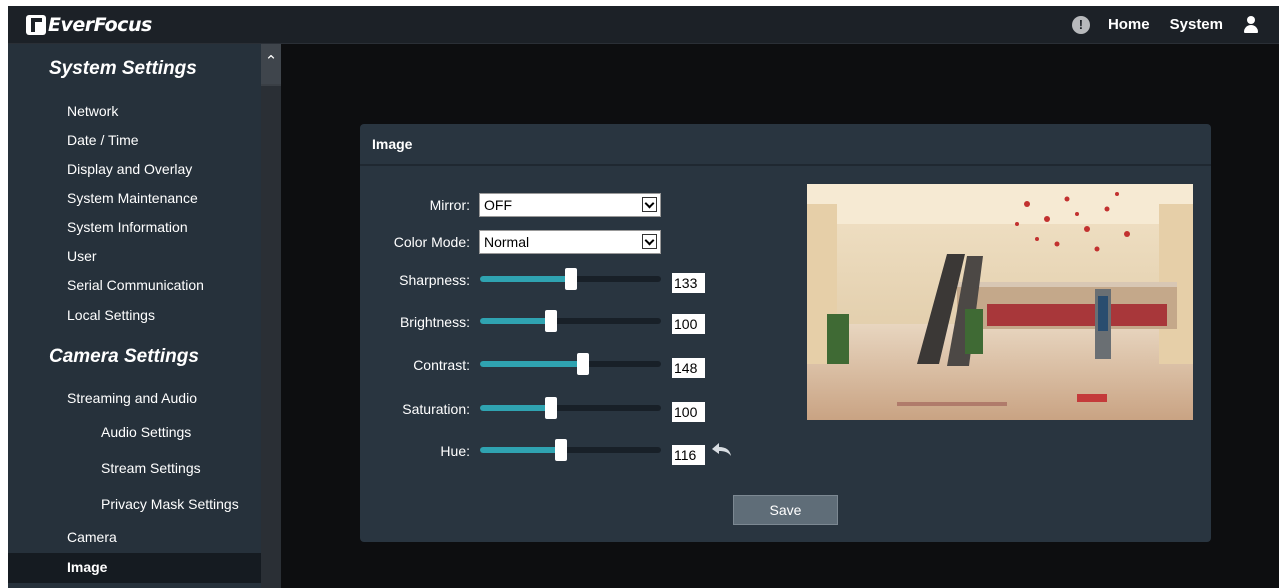 The image size is (1279, 588). I want to click on sidebar-item-stream-settings: Stream Settings, so click(151, 468).